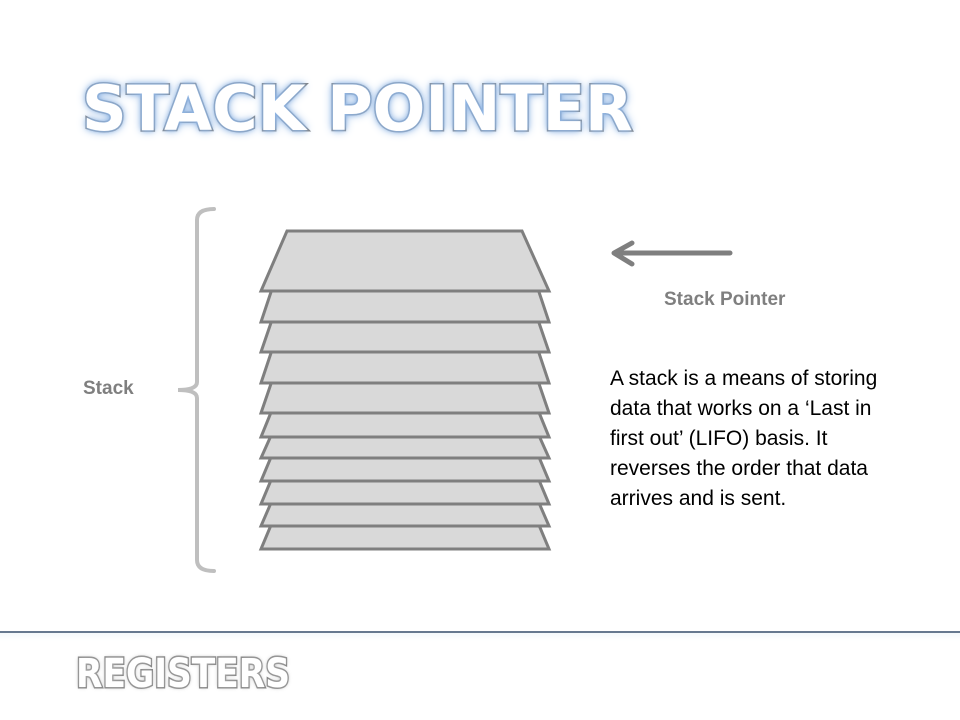 The image size is (960, 720). What do you see at coordinates (108, 388) in the screenshot?
I see `stack-label: Stack` at bounding box center [108, 388].